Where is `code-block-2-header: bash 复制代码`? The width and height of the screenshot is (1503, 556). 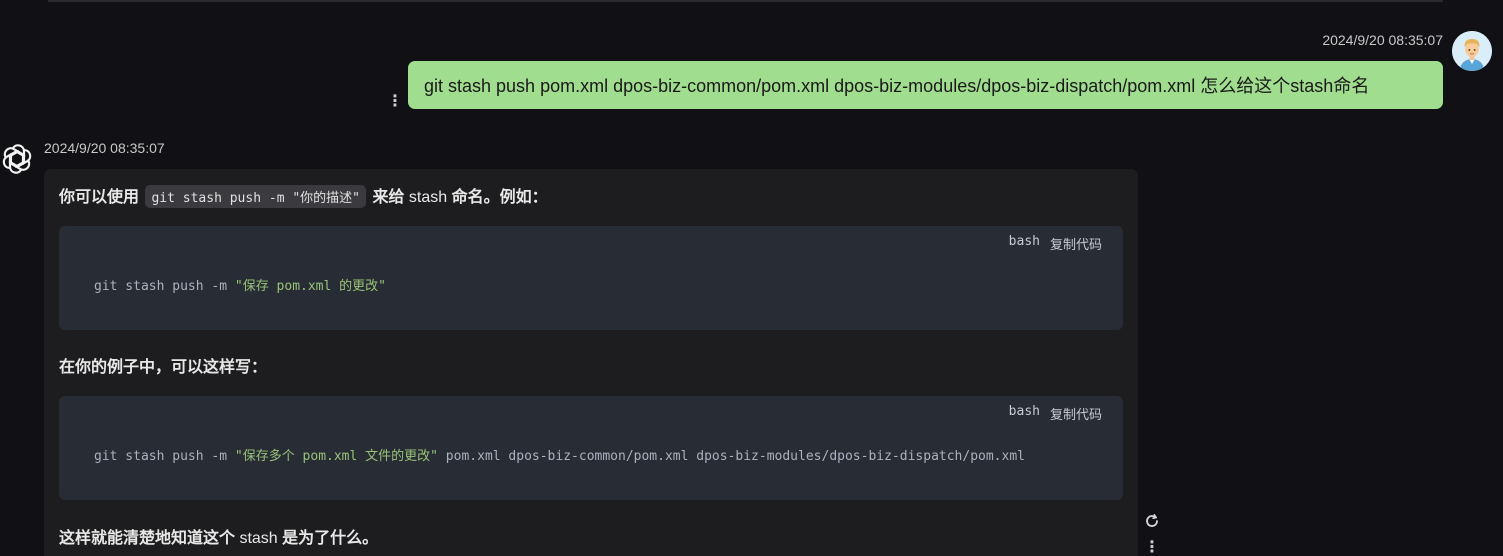
code-block-2-header: bash 复制代码 is located at coordinates (1055, 413).